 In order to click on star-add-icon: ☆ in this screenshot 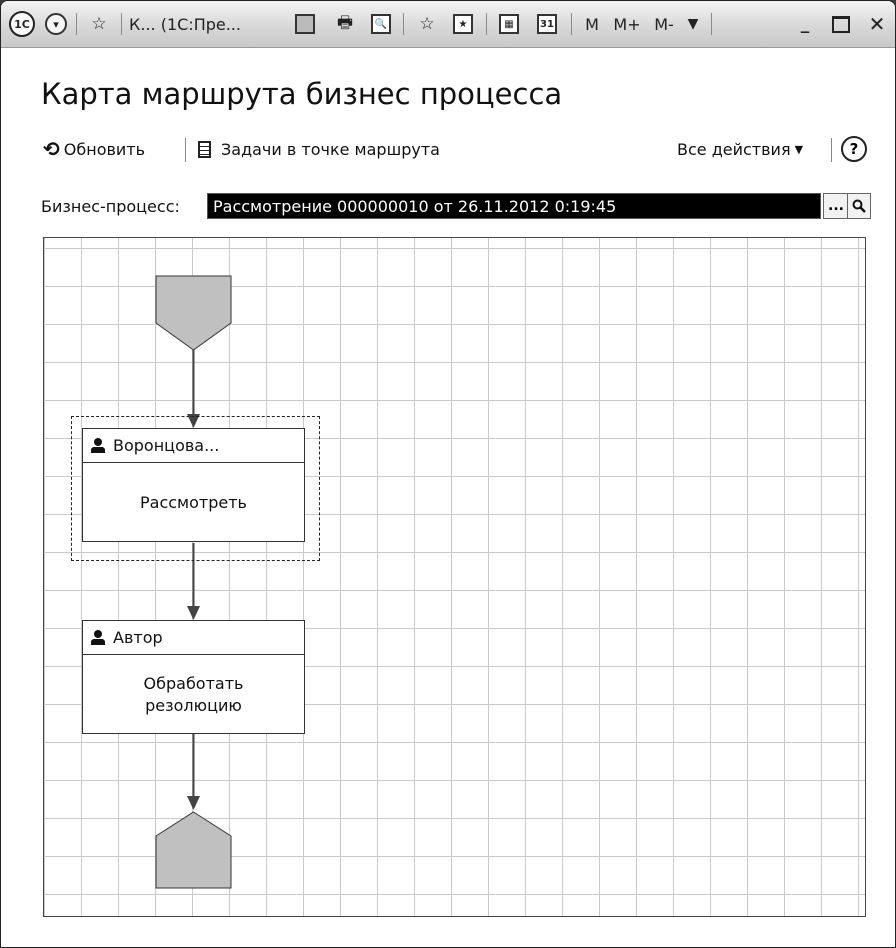, I will do `click(427, 24)`.